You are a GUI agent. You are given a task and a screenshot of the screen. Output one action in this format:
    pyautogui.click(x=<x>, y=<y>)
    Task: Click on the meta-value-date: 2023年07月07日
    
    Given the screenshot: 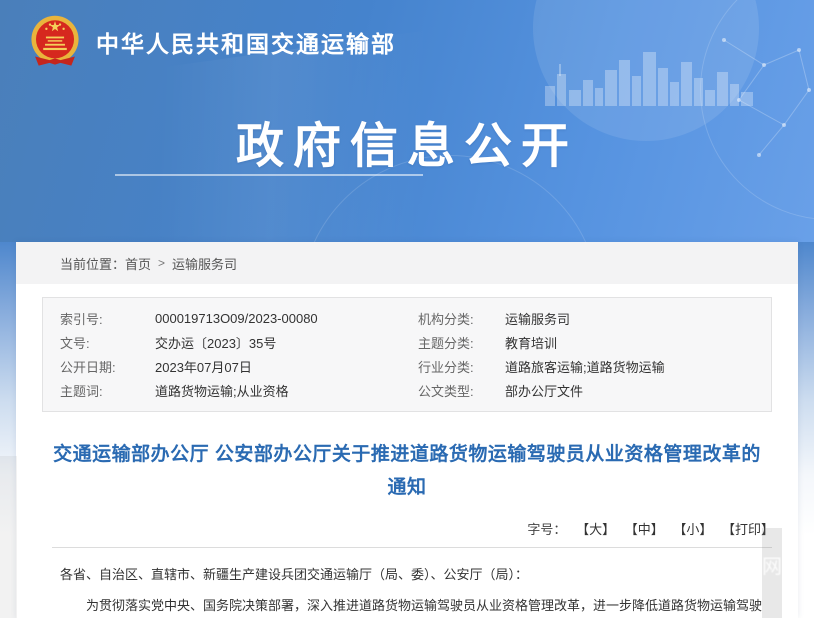 What is the action you would take?
    pyautogui.click(x=203, y=367)
    